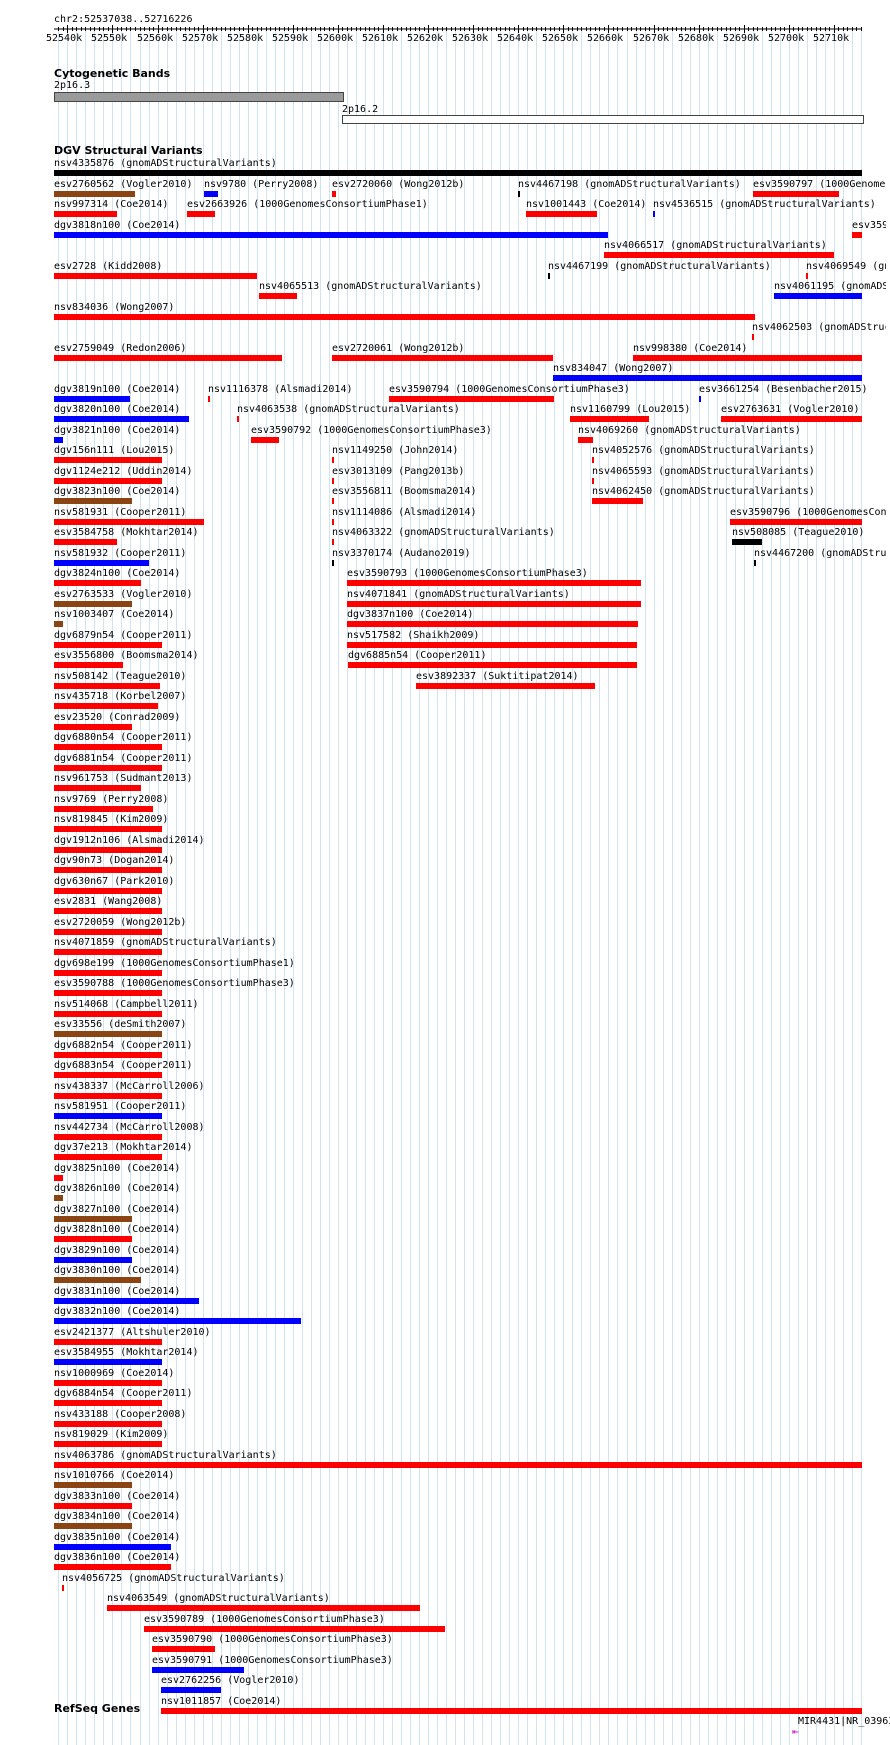 Image resolution: width=890 pixels, height=1745 pixels. What do you see at coordinates (819, 184) in the screenshot?
I see `sv-feature-label: esv3590797 (1000GenomesConsortiumPhase3)` at bounding box center [819, 184].